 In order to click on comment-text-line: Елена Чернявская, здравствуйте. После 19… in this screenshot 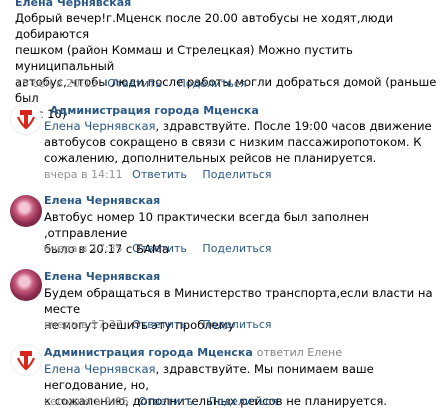, I will do `click(241, 126)`.